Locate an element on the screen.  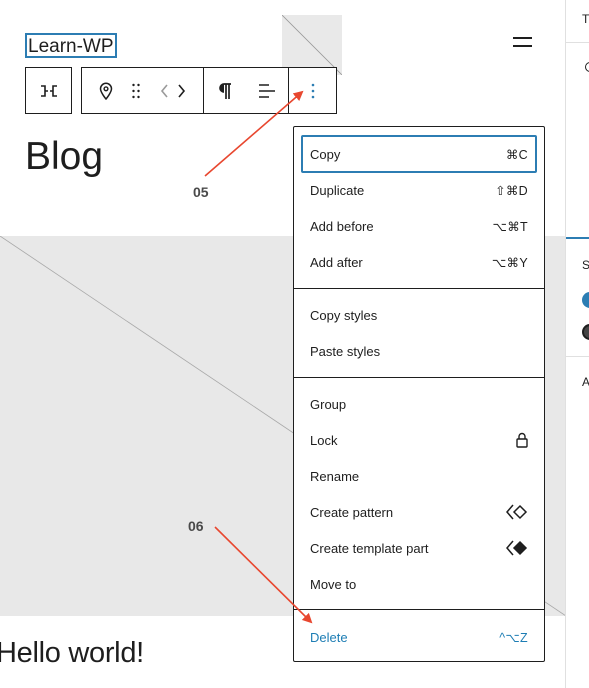
menu-item-create-template-part: Create template part is located at coordinates (419, 548).